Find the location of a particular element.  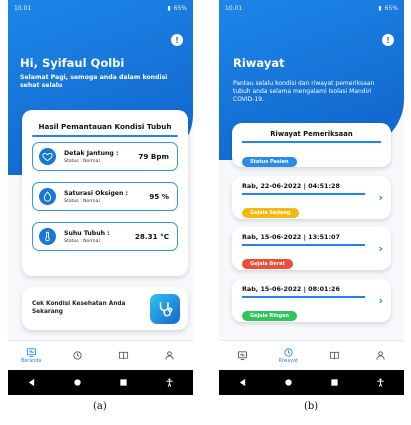

nav-history-label: Riwayat is located at coordinates (288, 361).